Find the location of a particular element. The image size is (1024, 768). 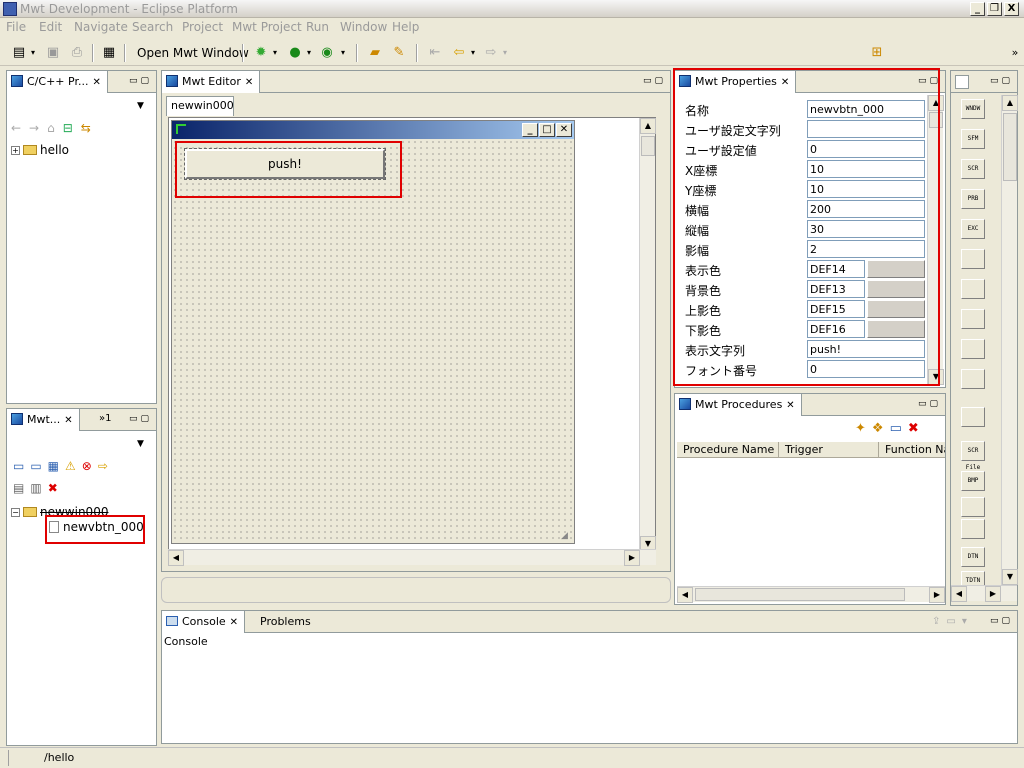

procedures-hscroll: ◀ ▶ is located at coordinates (811, 594).